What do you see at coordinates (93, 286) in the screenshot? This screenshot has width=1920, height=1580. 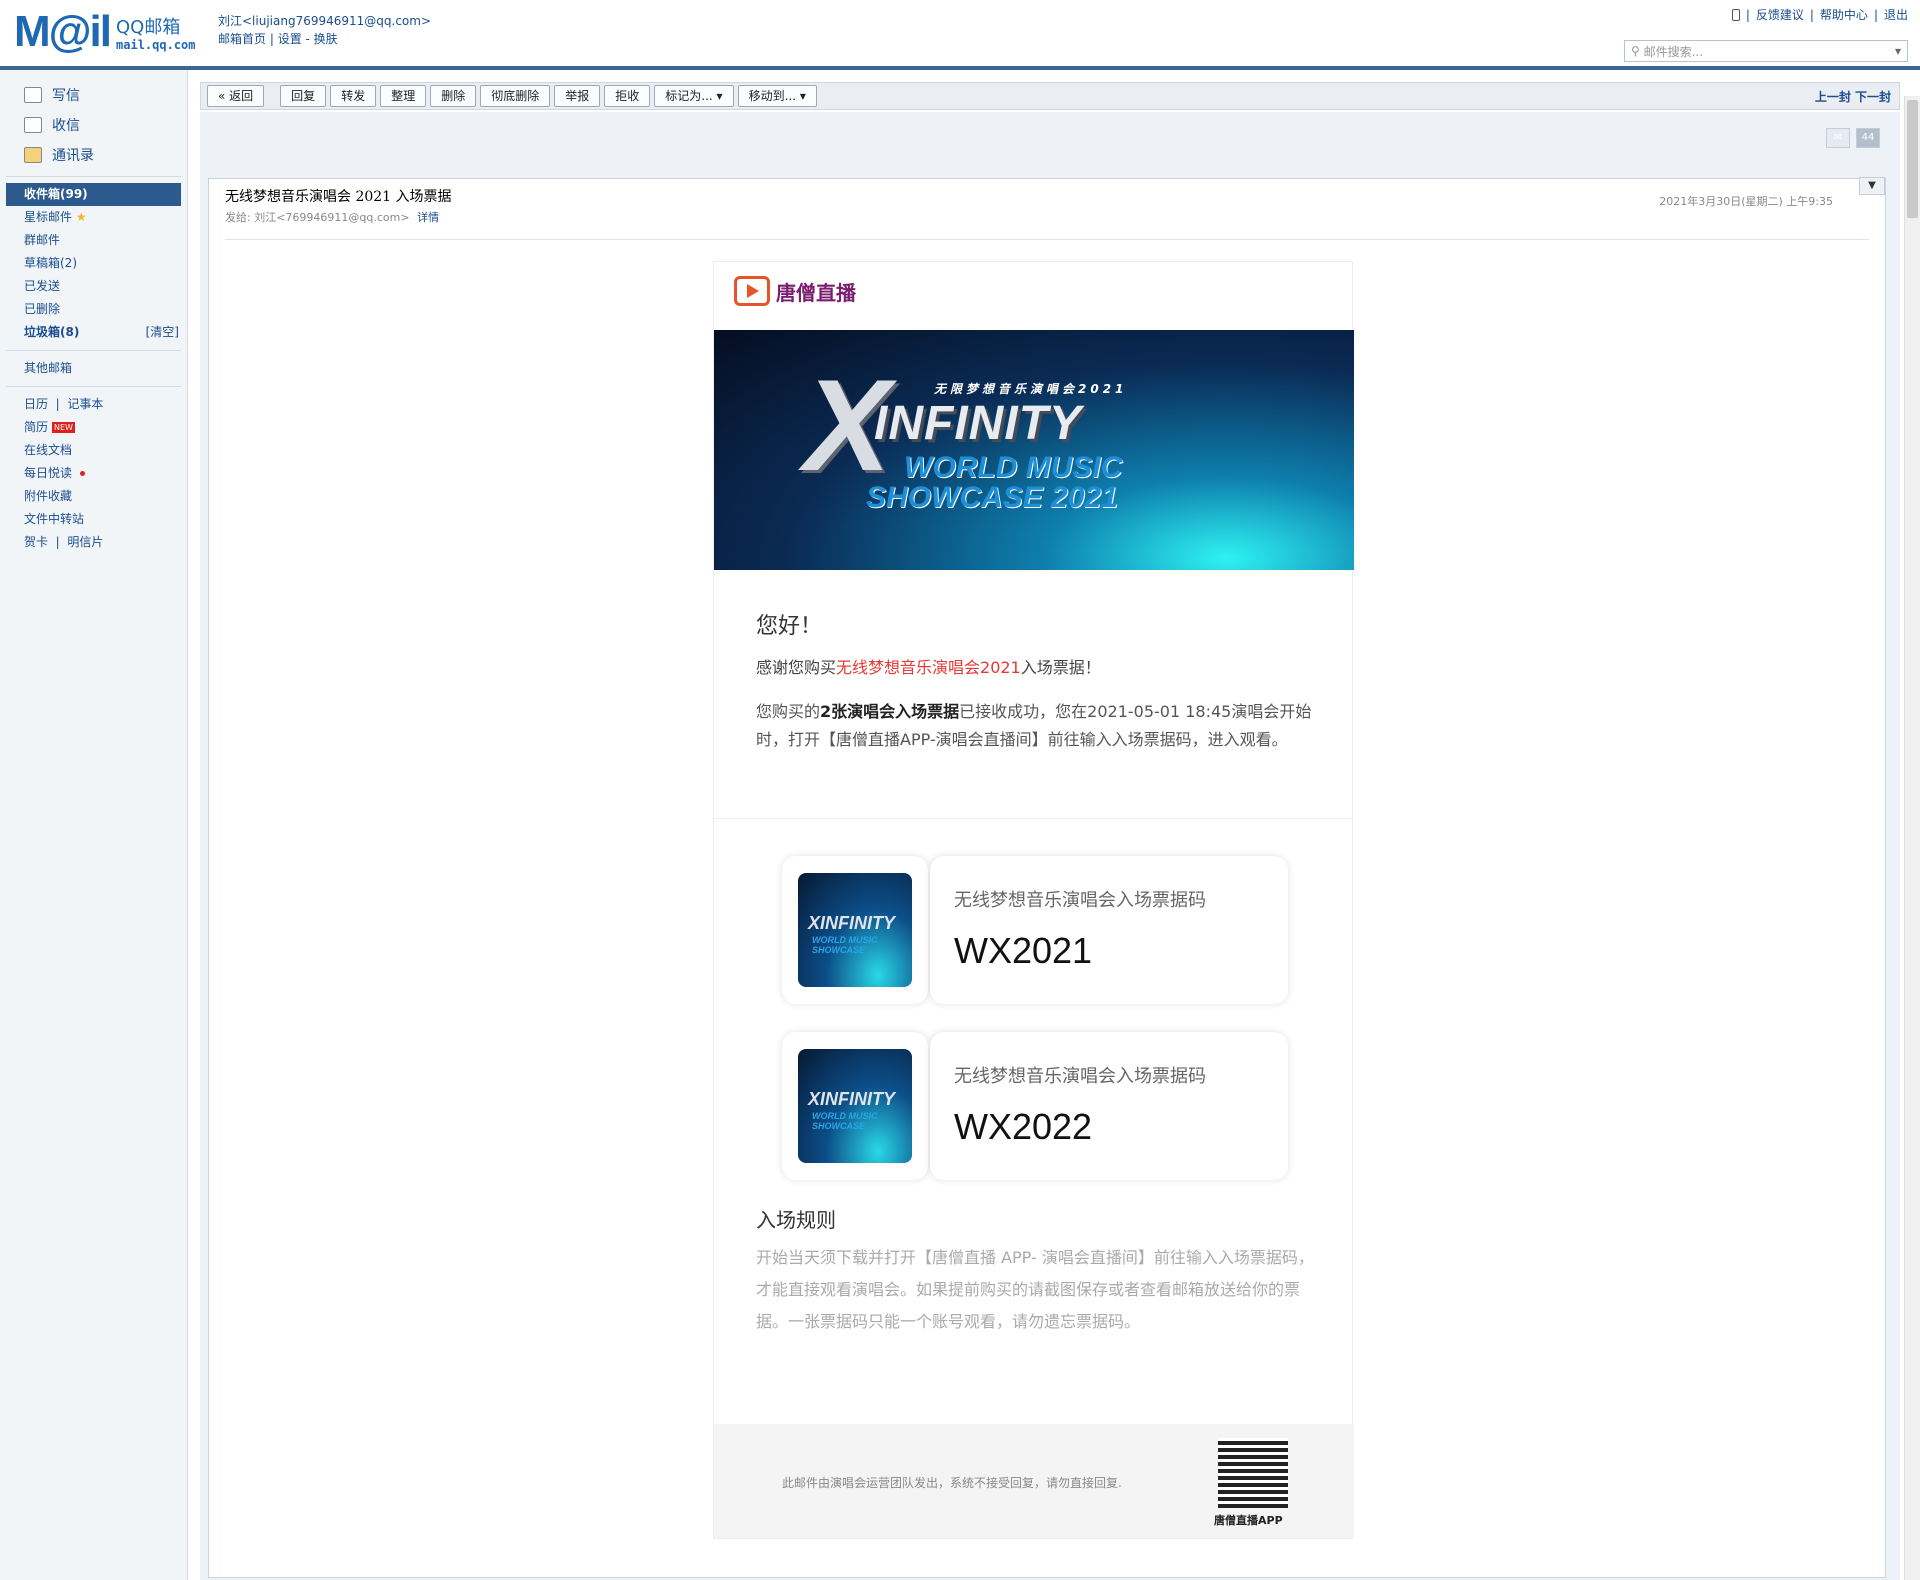 I see `sidebar-item-sent: 已发送` at bounding box center [93, 286].